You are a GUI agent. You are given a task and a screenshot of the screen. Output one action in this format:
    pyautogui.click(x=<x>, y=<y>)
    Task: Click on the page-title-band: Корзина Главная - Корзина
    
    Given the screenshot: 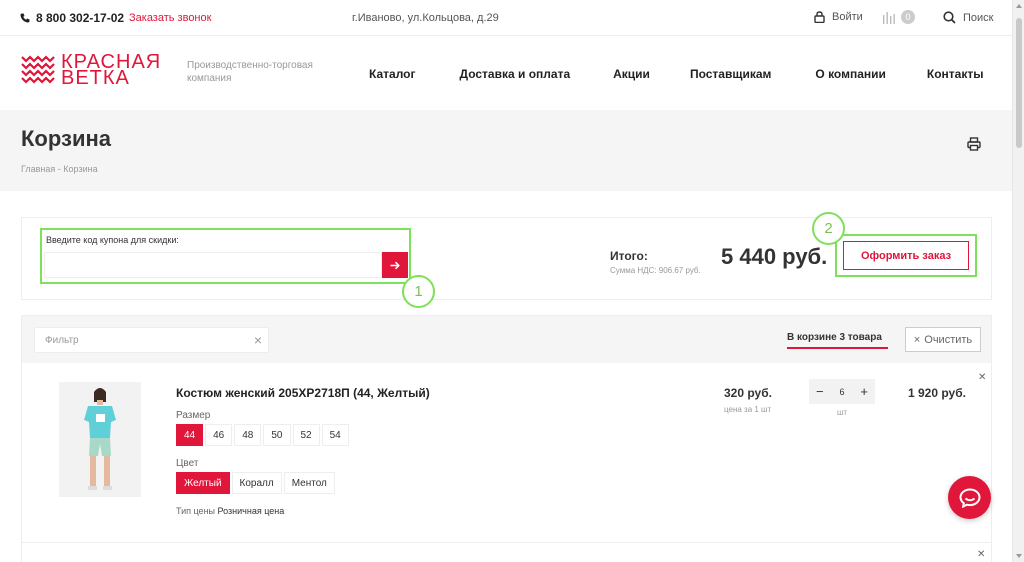 What is the action you would take?
    pyautogui.click(x=506, y=150)
    